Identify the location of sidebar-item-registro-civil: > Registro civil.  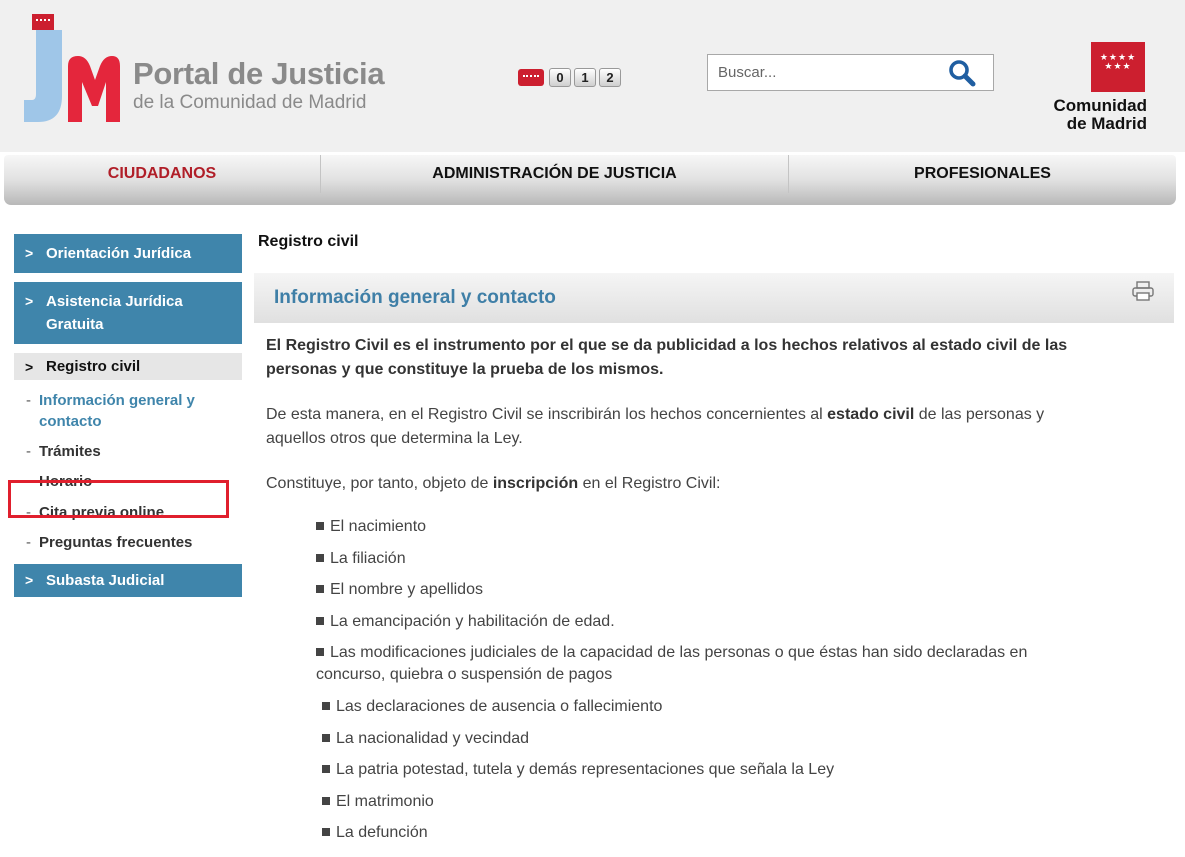
(128, 366).